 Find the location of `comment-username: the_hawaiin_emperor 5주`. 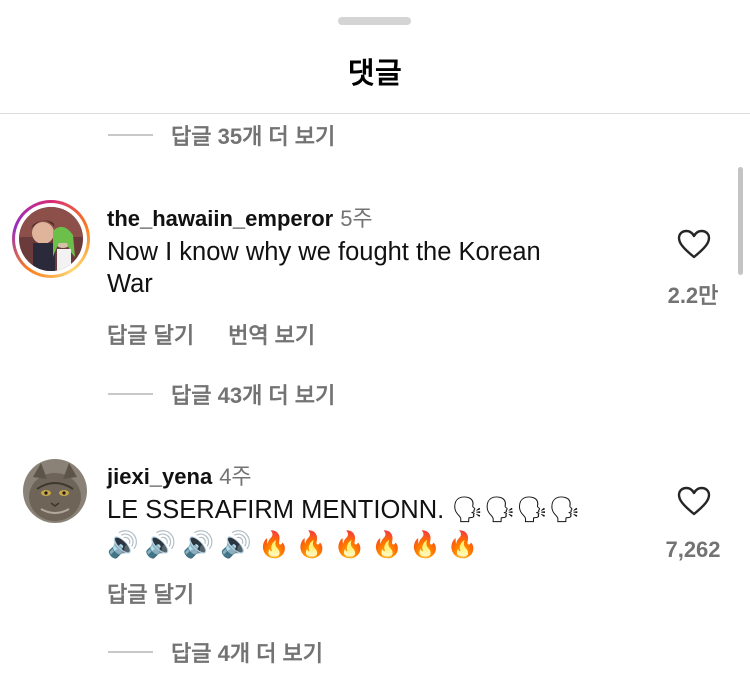

comment-username: the_hawaiin_emperor 5주 is located at coordinates (240, 217).